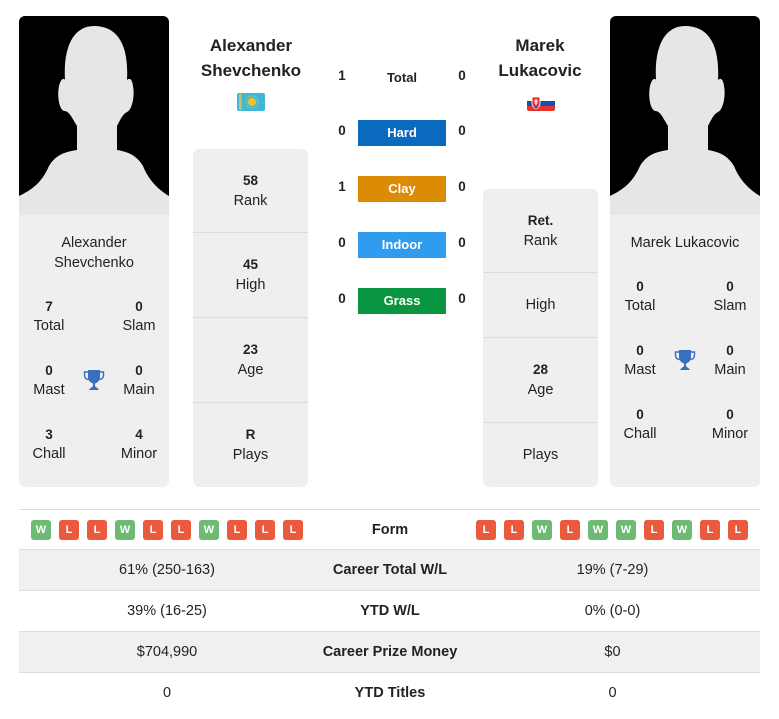 The image size is (779, 719). I want to click on form-row: WLLWLLWLLL Form LLWLWWLWLL, so click(389, 529).